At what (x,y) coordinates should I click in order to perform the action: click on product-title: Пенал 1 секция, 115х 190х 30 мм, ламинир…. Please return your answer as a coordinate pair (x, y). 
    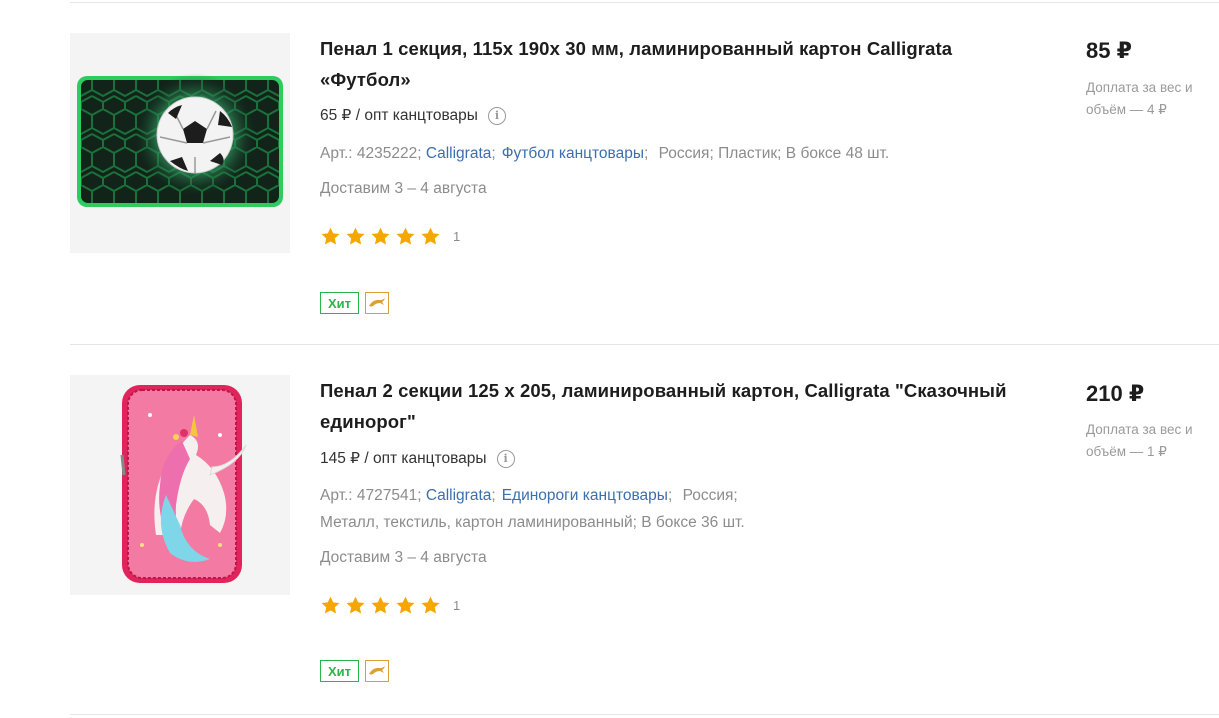
    Looking at the image, I should click on (665, 64).